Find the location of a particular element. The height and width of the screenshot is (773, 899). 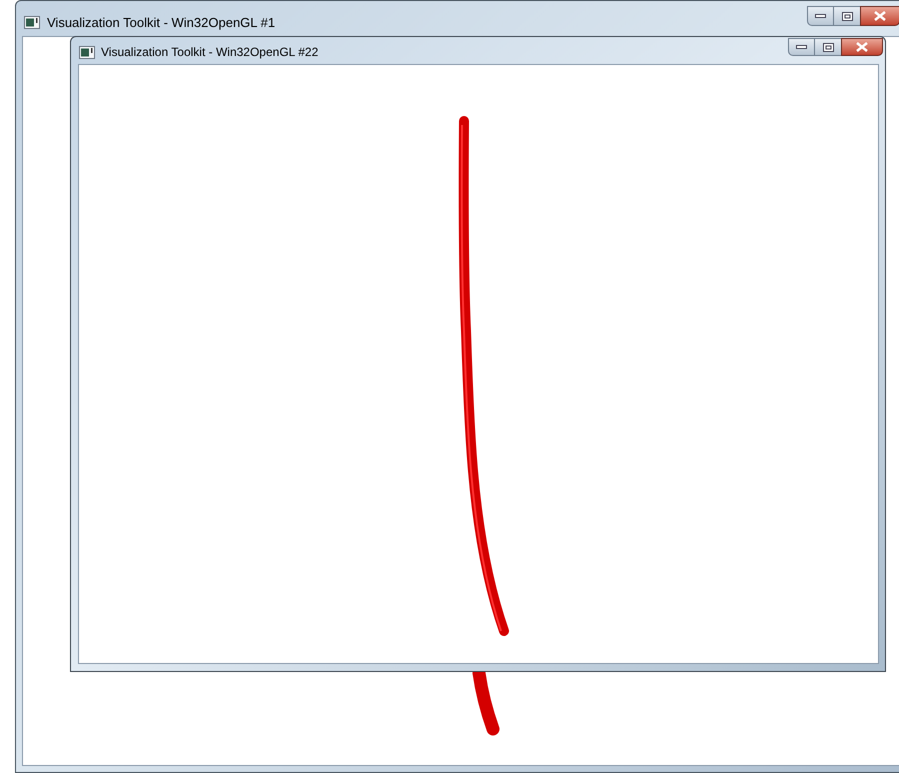

window-title: Visualization Toolkit - Win32OpenGL #22 is located at coordinates (209, 52).